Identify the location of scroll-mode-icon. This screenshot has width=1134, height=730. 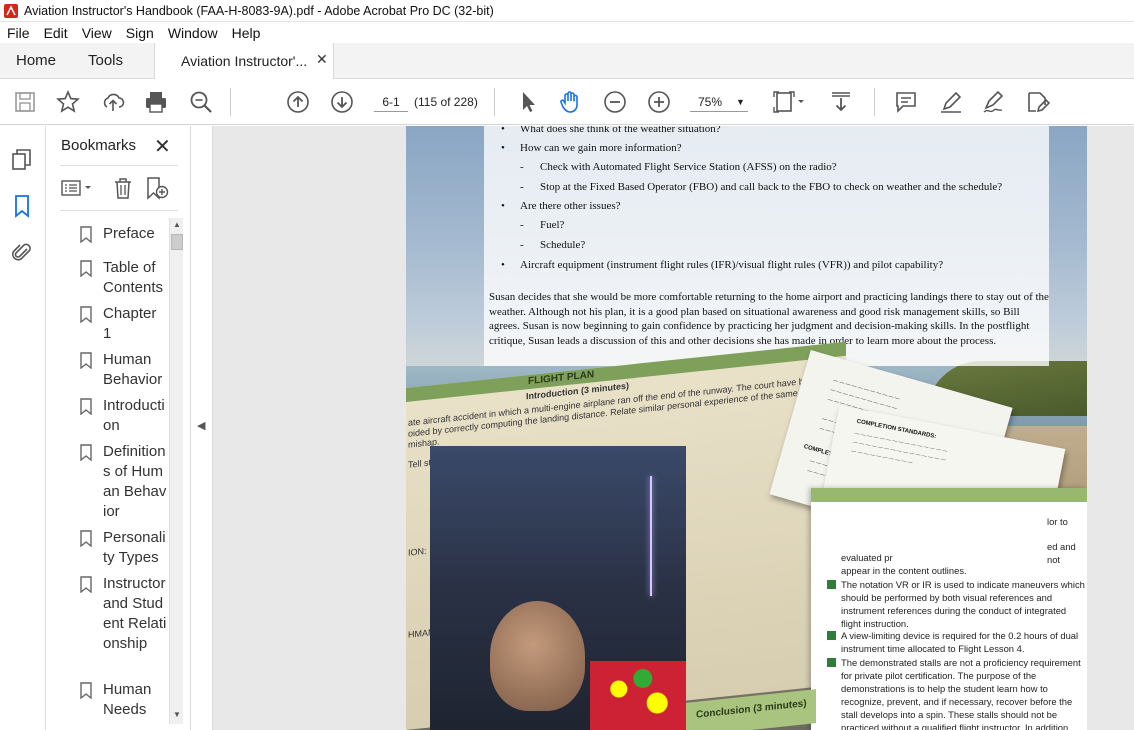
(841, 102).